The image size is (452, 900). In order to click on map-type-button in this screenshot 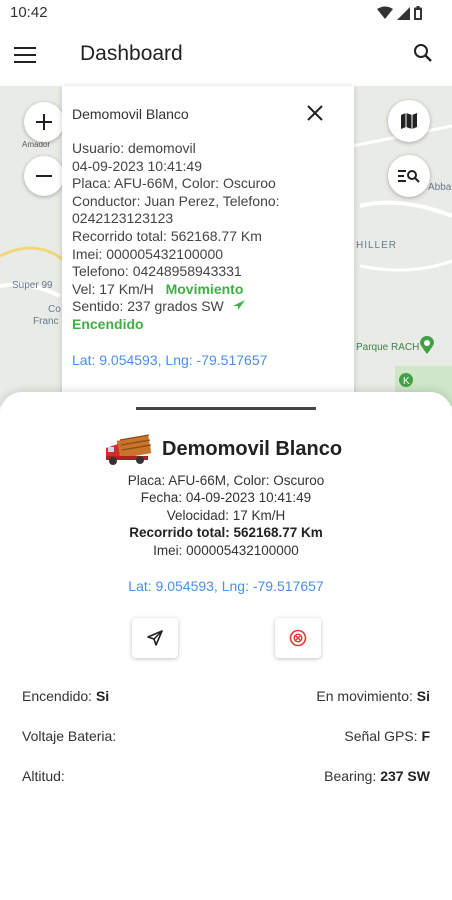, I will do `click(409, 121)`.